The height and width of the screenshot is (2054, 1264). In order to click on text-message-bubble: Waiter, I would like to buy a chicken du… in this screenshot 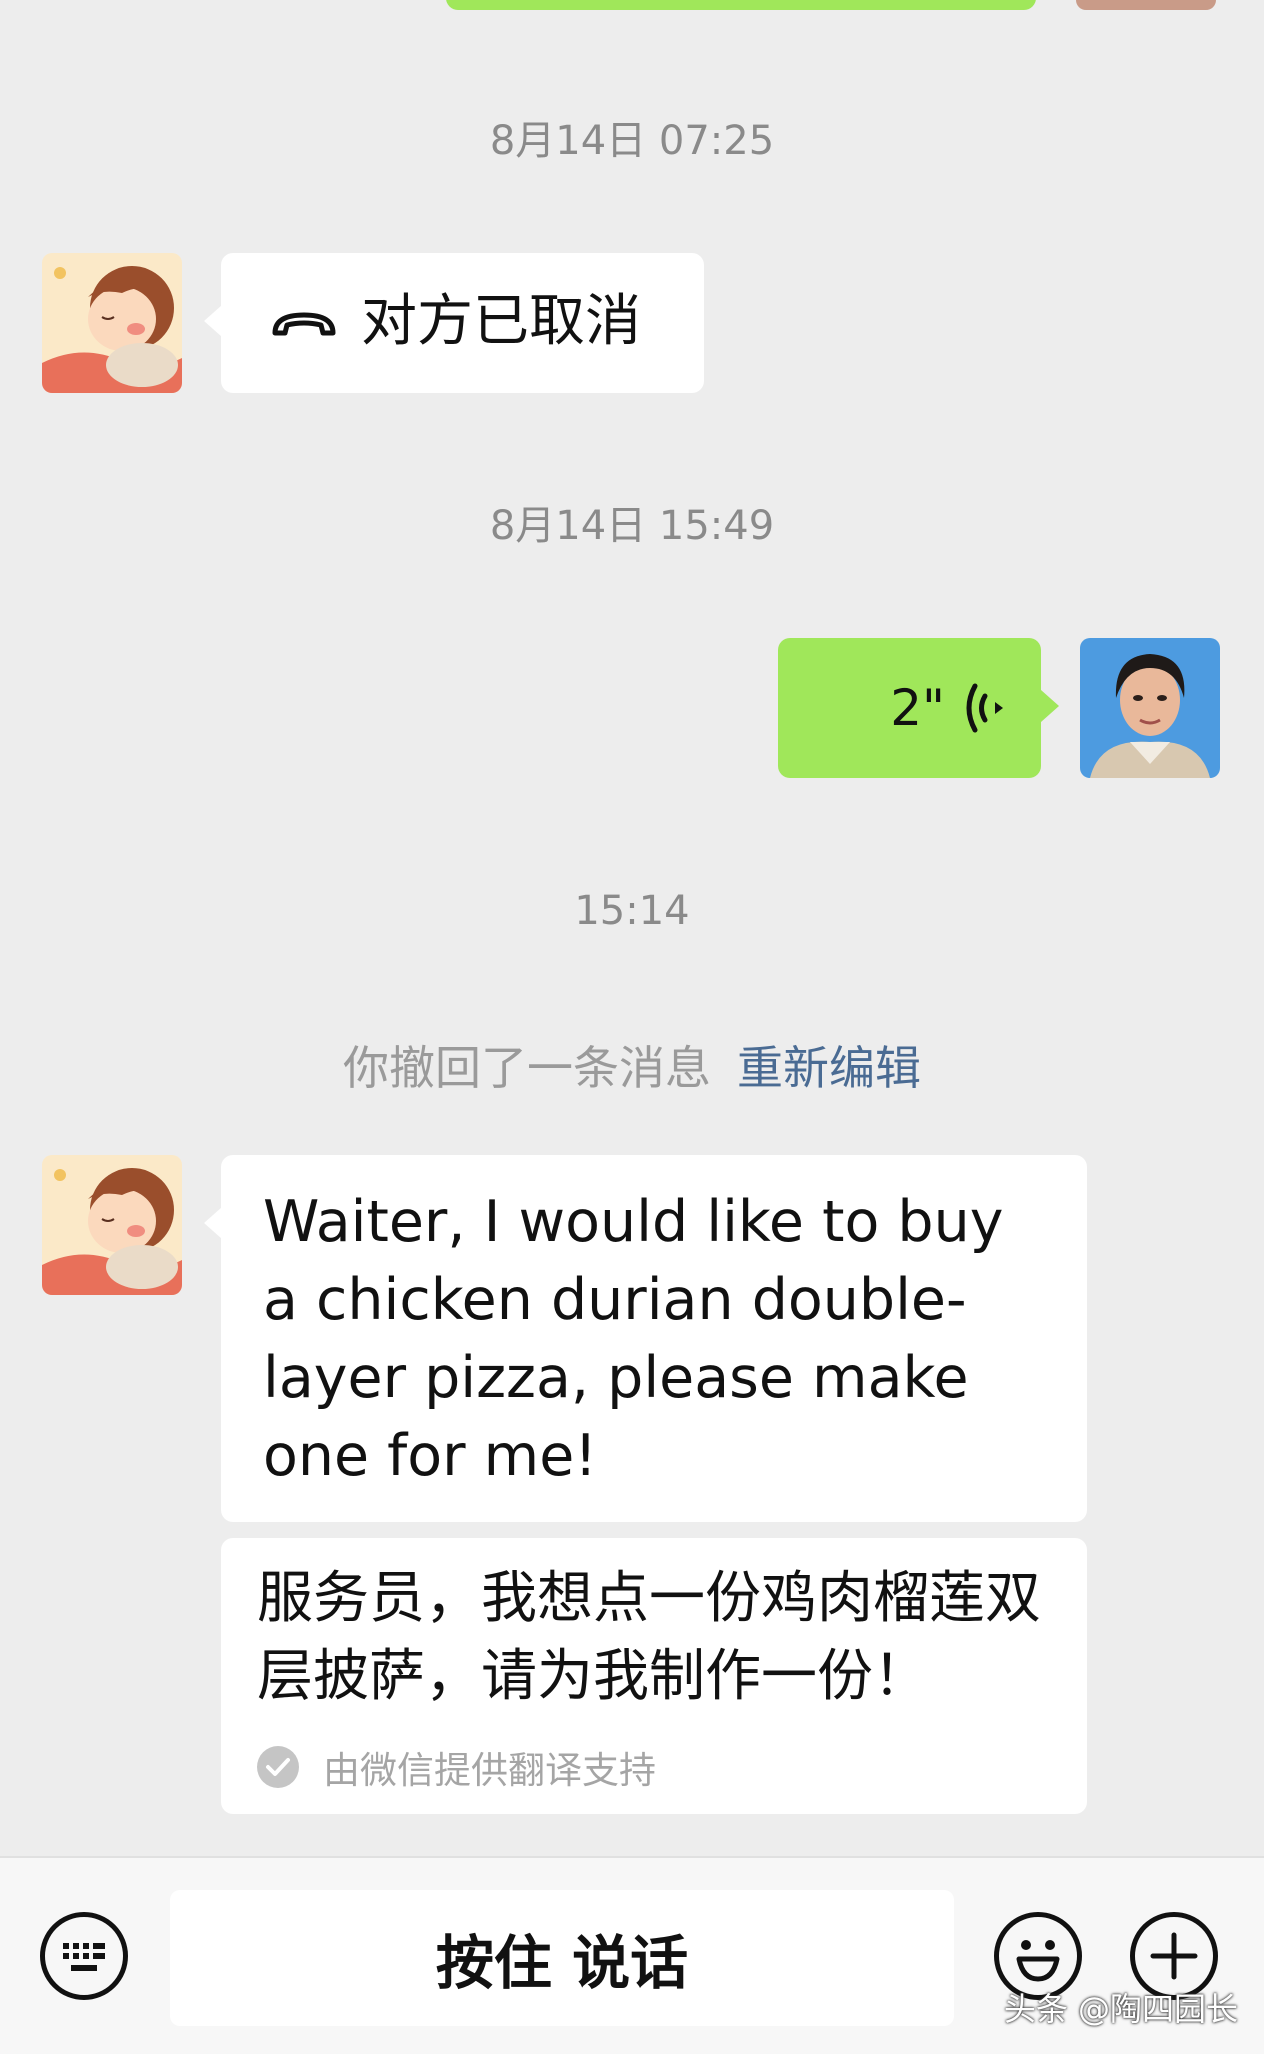, I will do `click(654, 1338)`.